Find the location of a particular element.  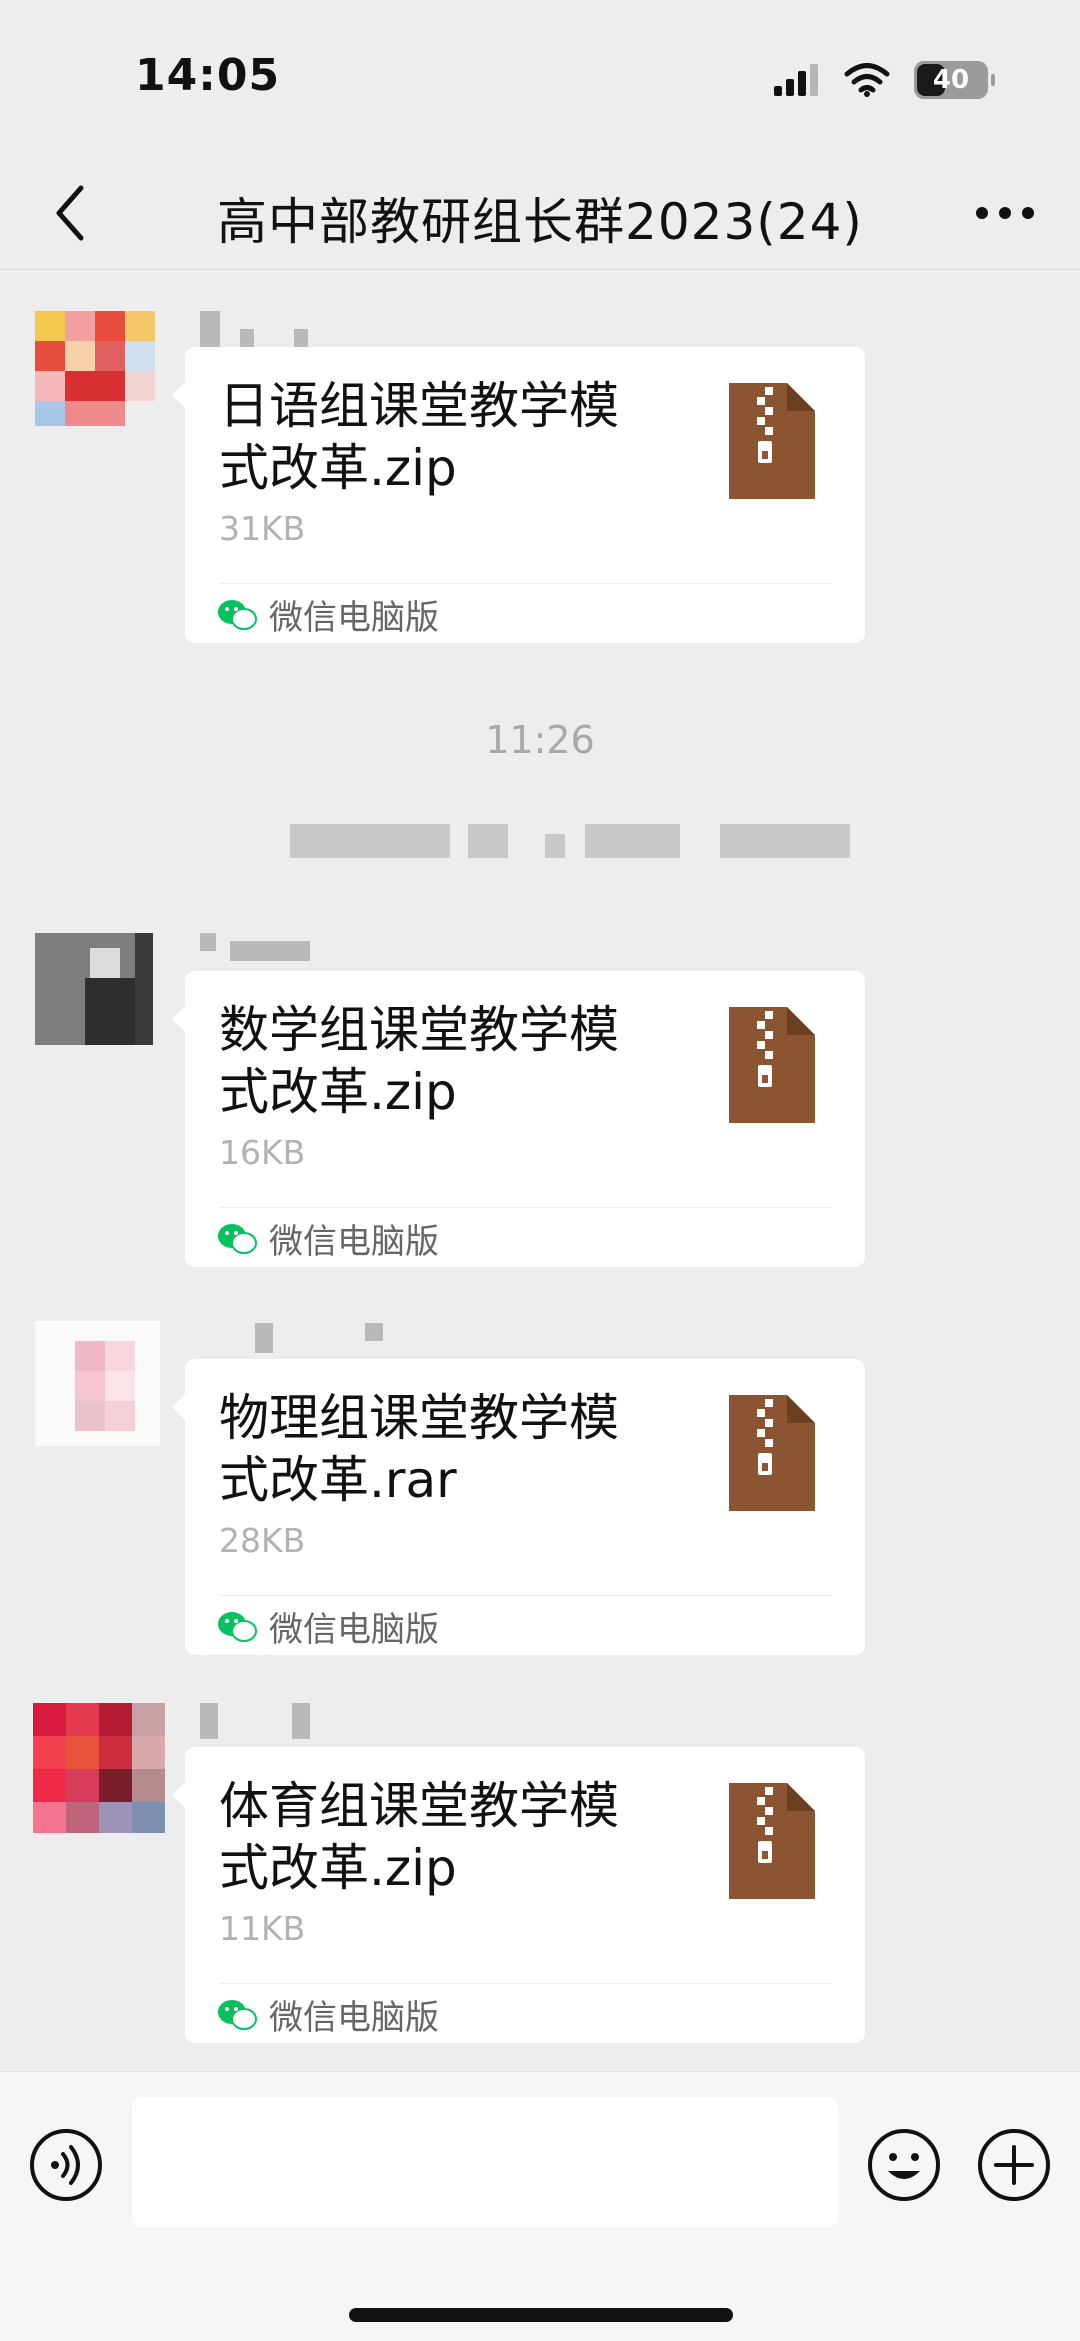

battery-icon: 40 is located at coordinates (954, 80).